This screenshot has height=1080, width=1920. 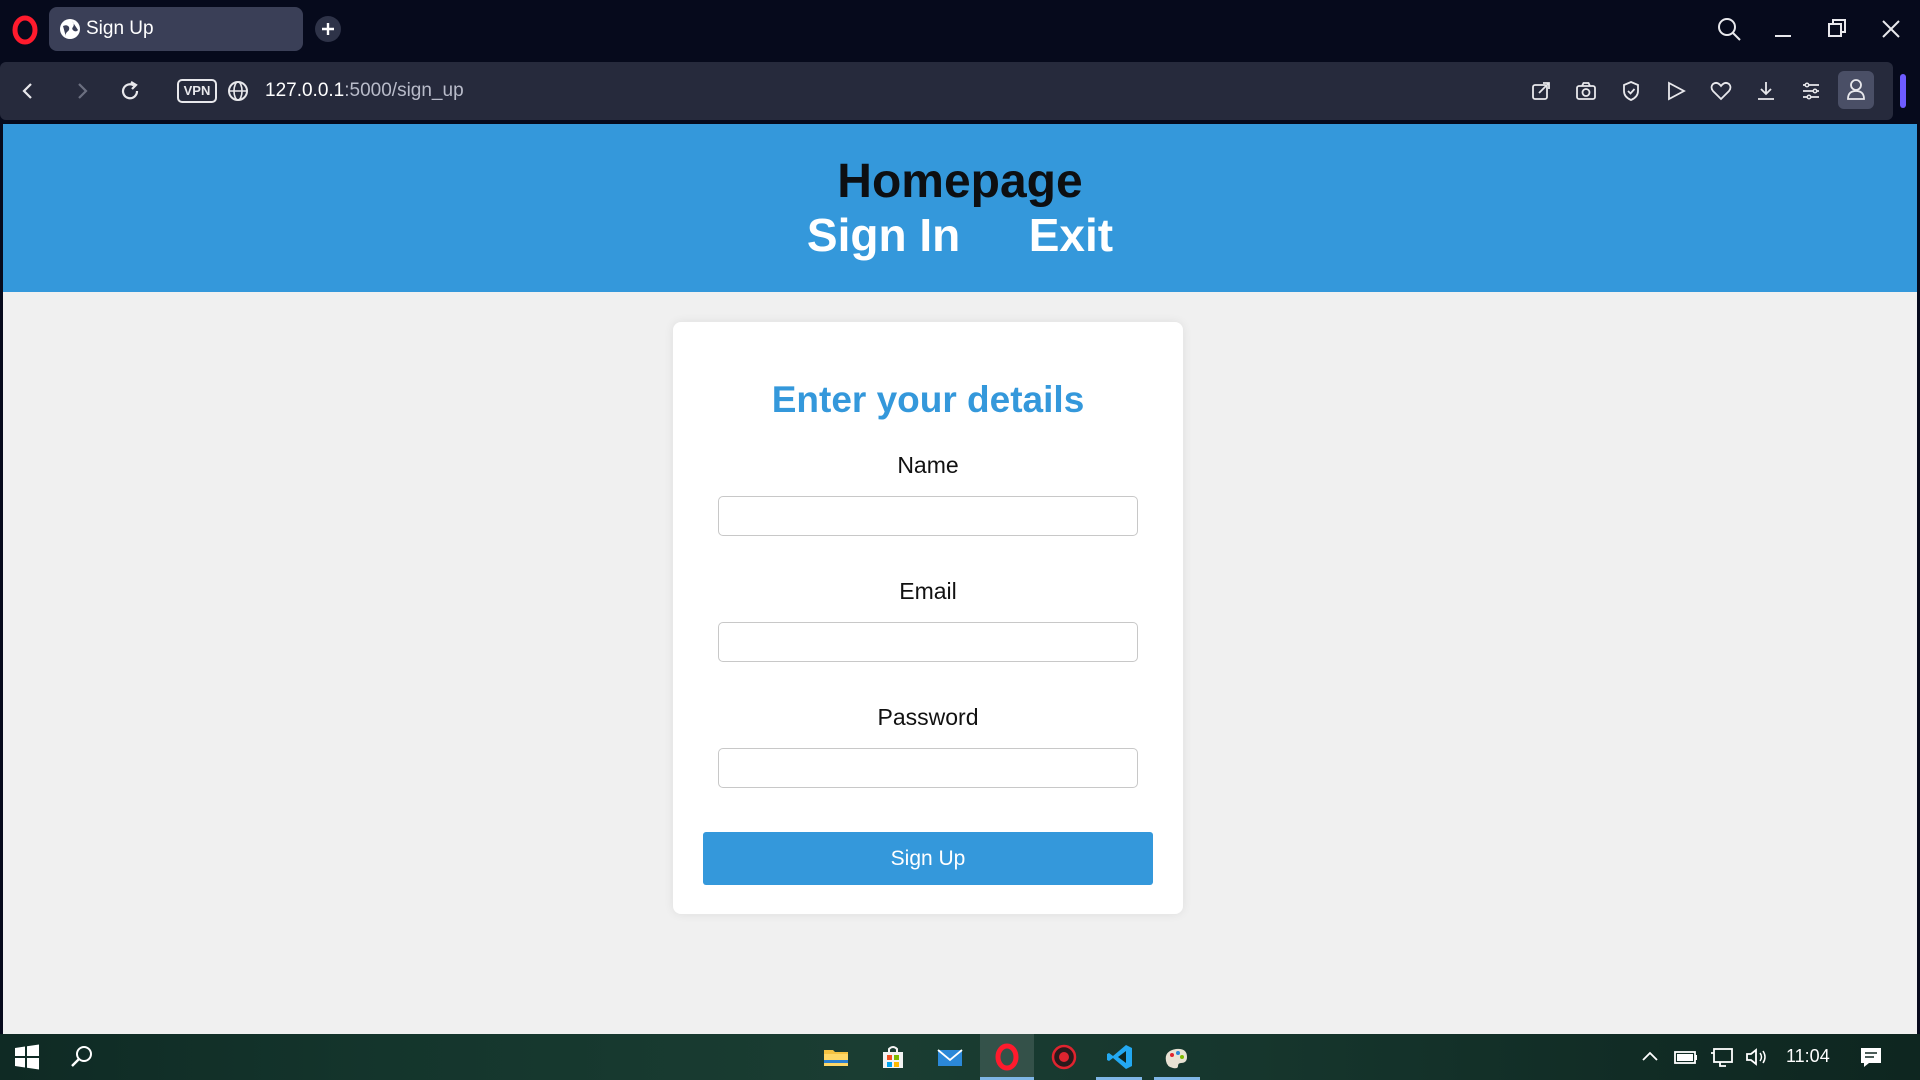 I want to click on ad-blocker-shield-icon, so click(x=1631, y=91).